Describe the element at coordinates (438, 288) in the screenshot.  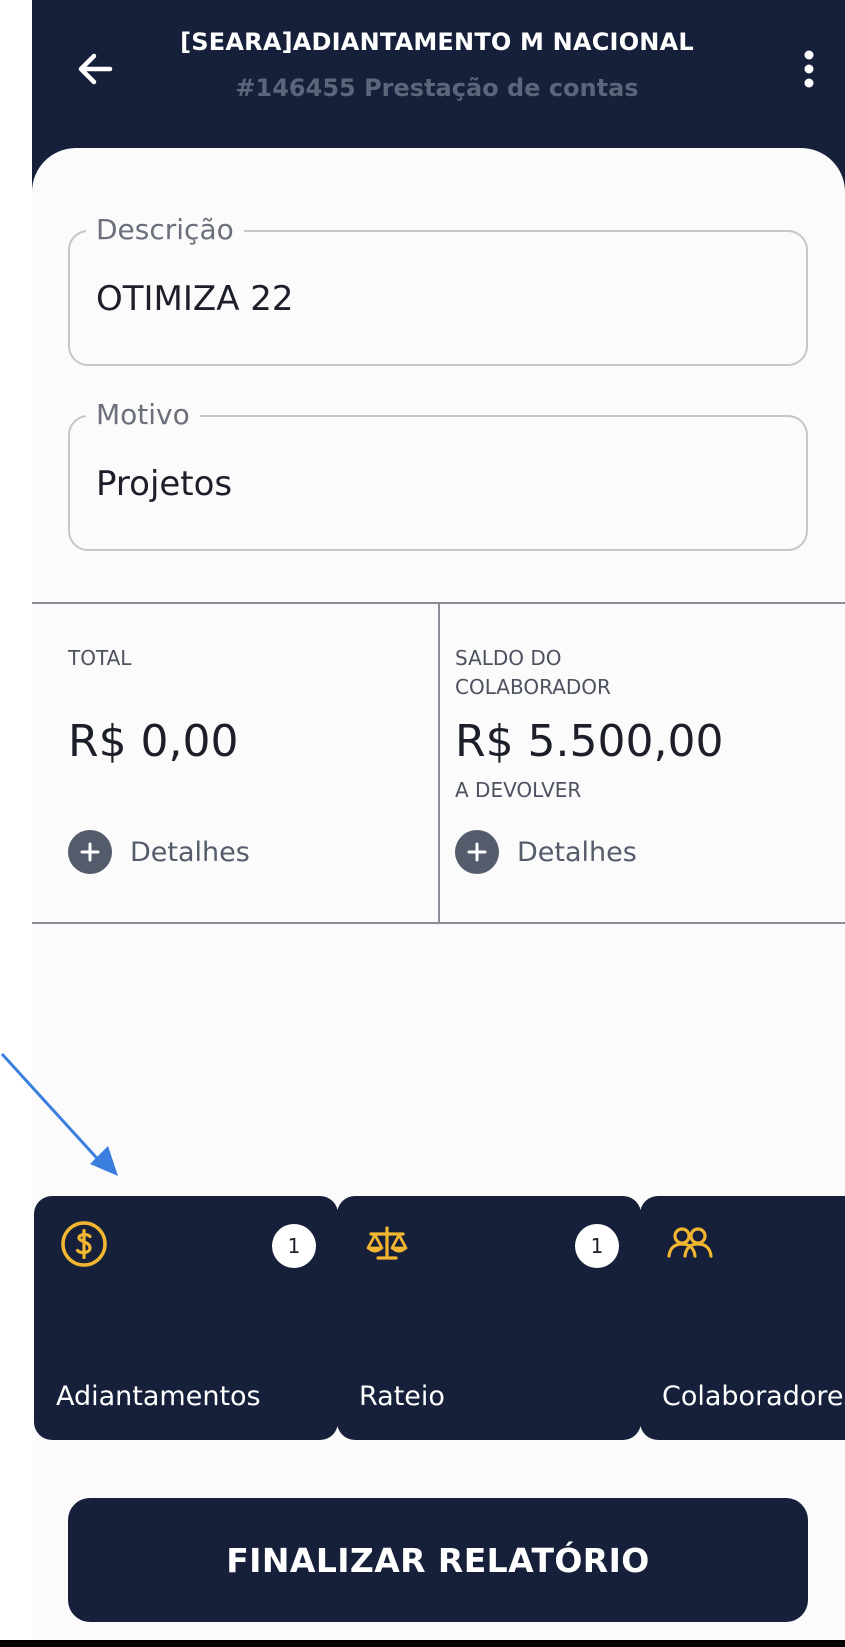
I see `description-field: Descrição OTIMIZA 22` at that location.